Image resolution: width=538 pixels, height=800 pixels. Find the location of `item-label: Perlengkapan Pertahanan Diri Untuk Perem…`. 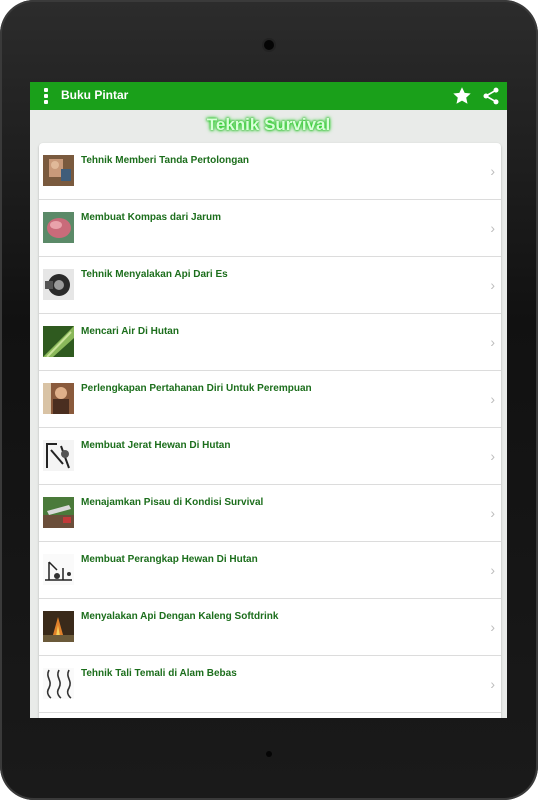

item-label: Perlengkapan Pertahanan Diri Untuk Perem… is located at coordinates (196, 388).